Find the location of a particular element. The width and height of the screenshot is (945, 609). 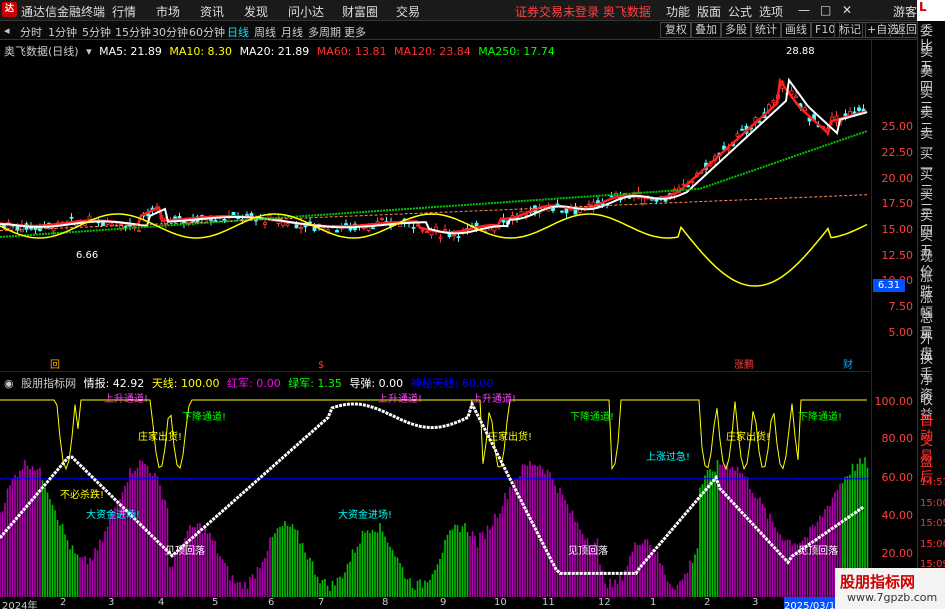

side-item: 15:06 is located at coordinates (932, 544).